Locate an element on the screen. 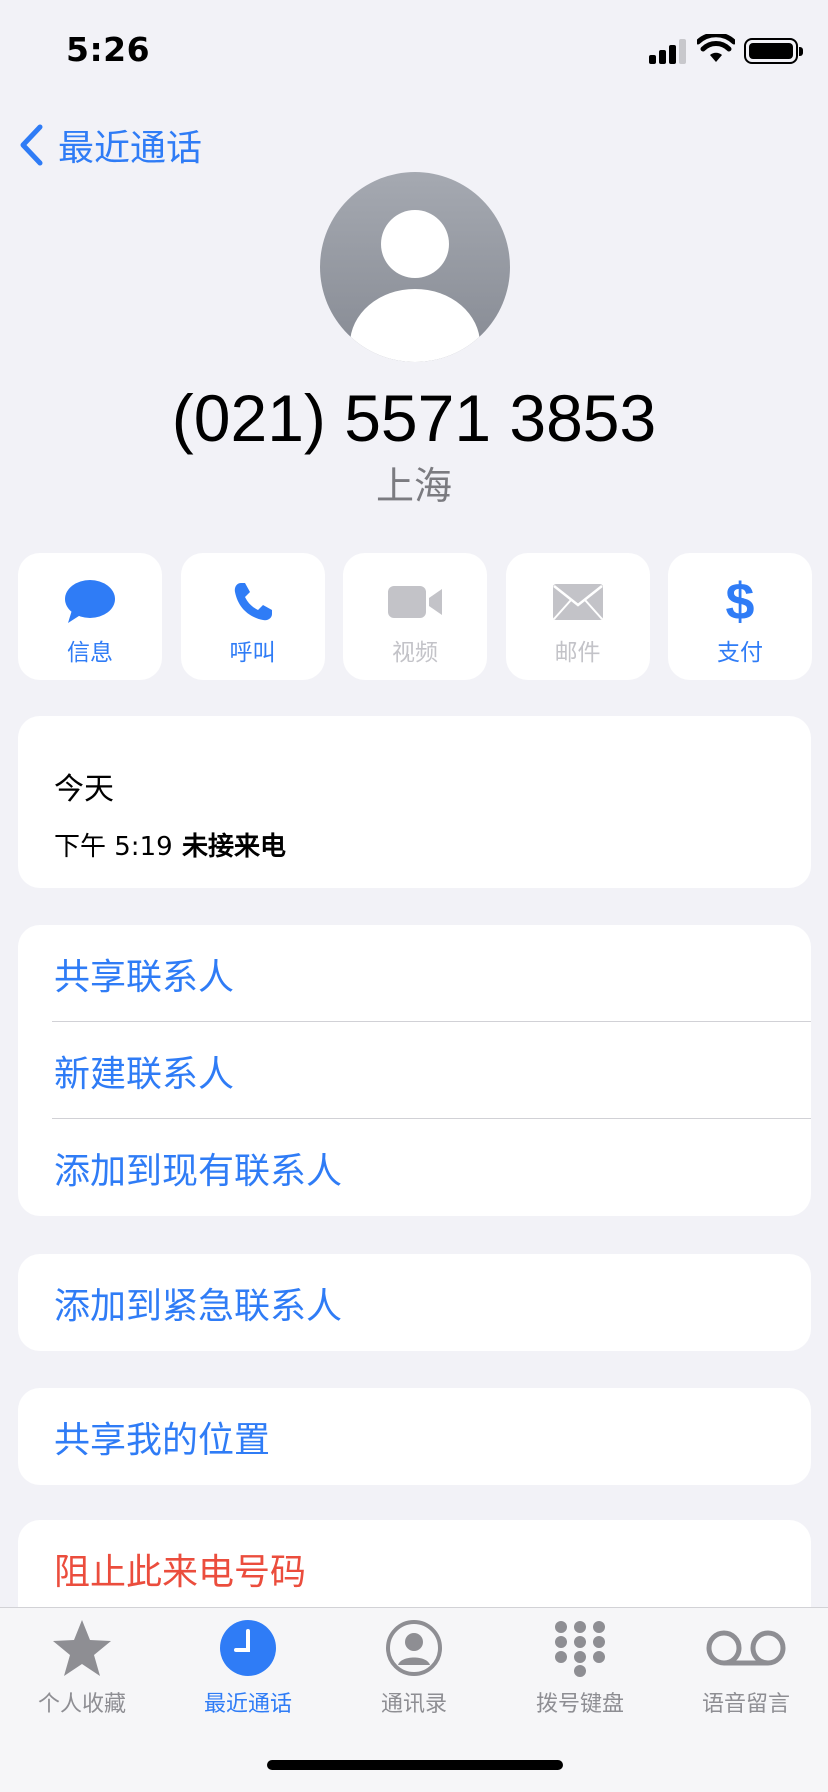 The image size is (828, 1792). emergency-contact-card: 添加到紧急联系人 is located at coordinates (414, 1302).